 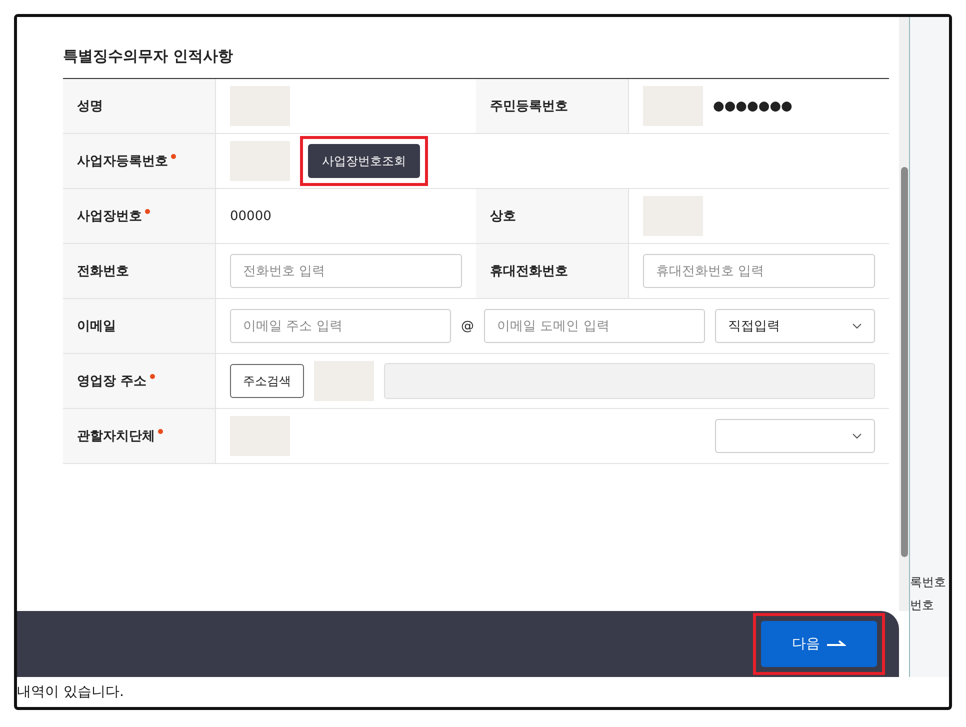 What do you see at coordinates (340, 326) in the screenshot?
I see `input-field: 이메일 주소 입력` at bounding box center [340, 326].